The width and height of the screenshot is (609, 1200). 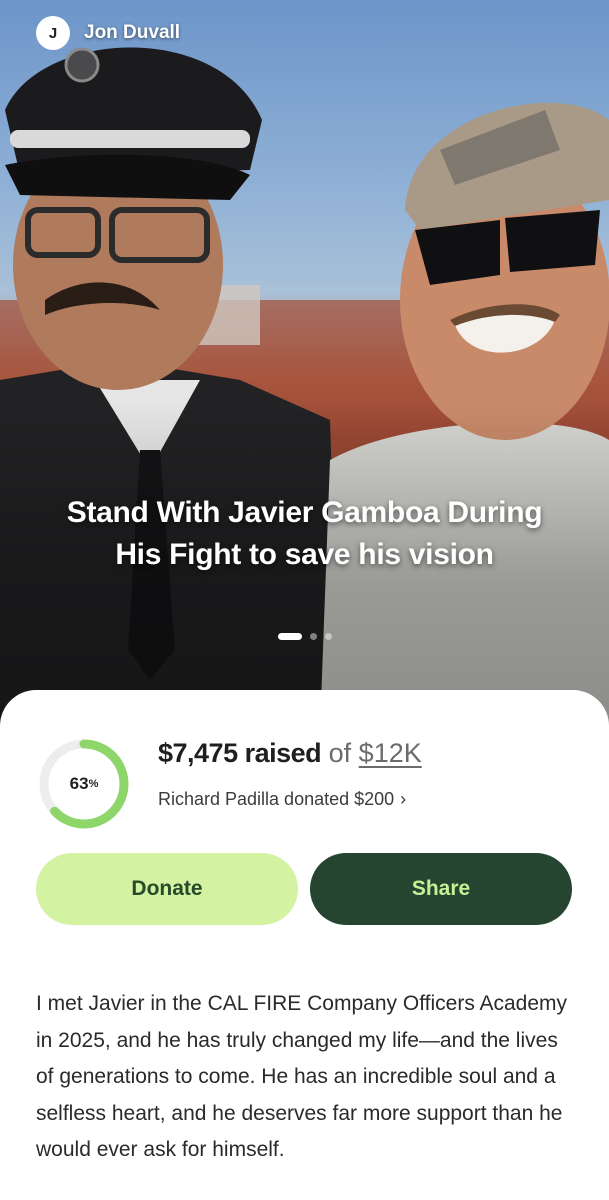 I want to click on recent-donation-link: Richard Padilla donated $200 ›, so click(x=282, y=799).